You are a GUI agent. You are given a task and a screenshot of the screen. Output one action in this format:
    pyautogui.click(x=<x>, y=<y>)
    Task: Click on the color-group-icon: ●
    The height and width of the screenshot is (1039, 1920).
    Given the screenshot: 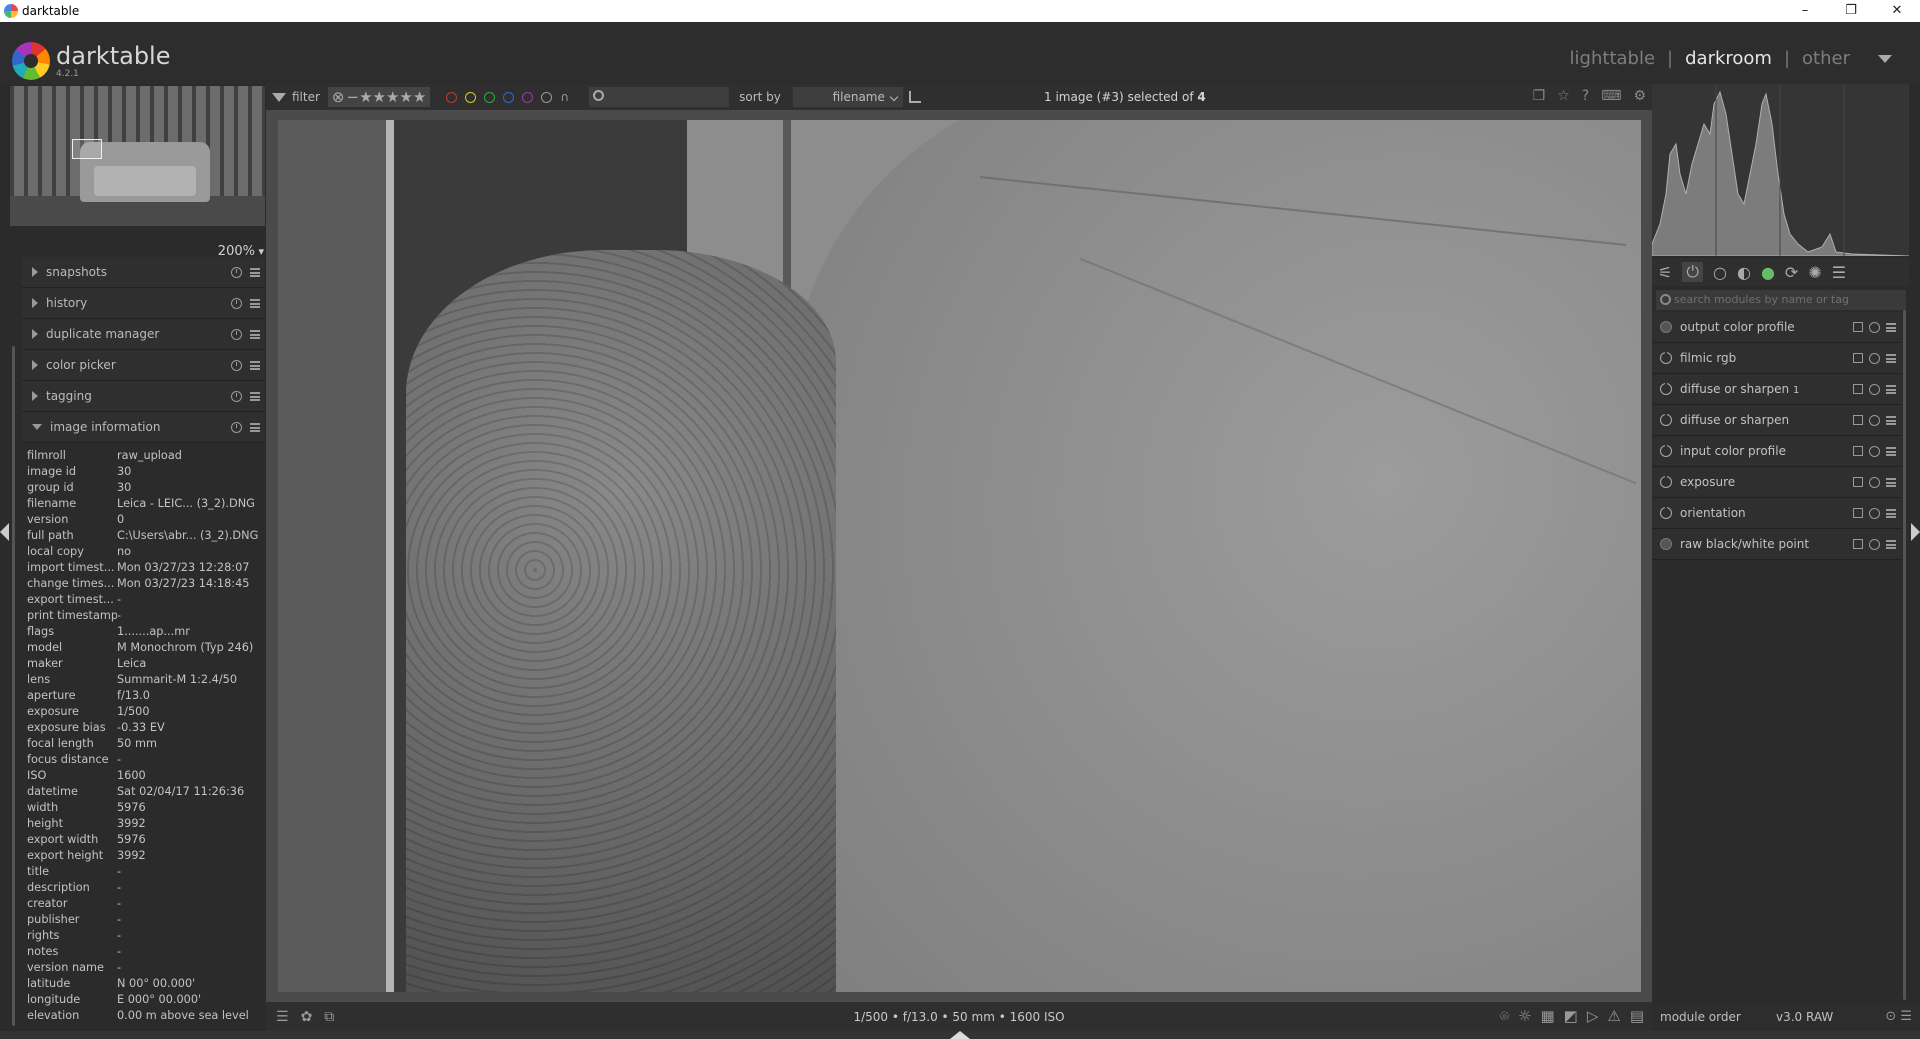 What is the action you would take?
    pyautogui.click(x=1768, y=272)
    